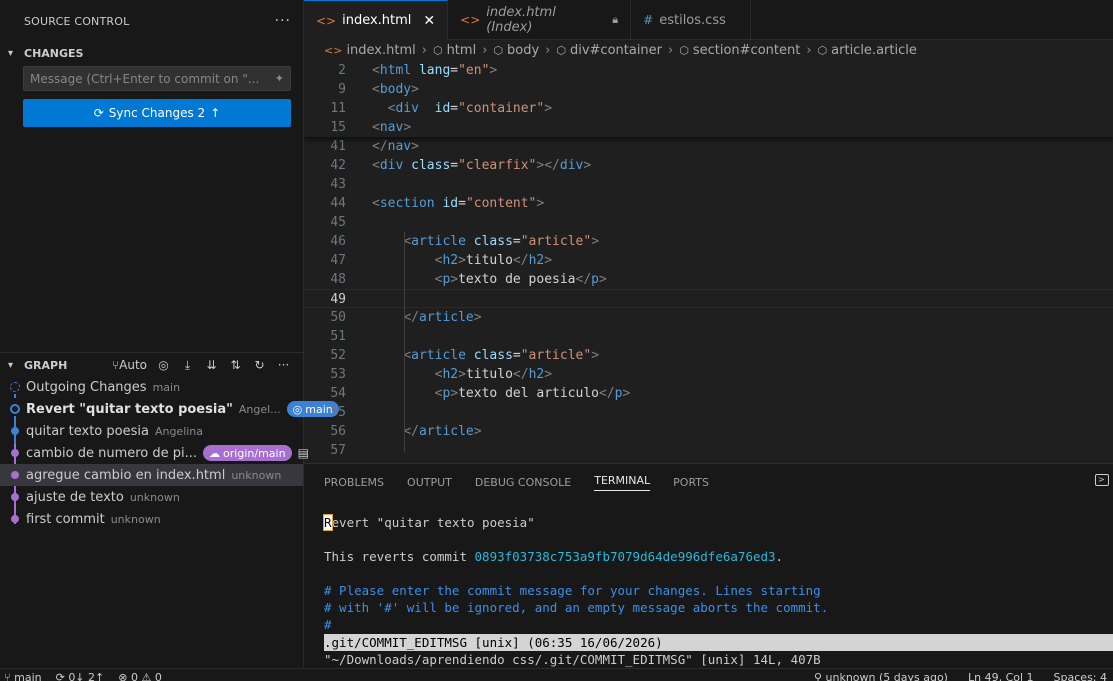 The height and width of the screenshot is (681, 1113). I want to click on tab-output: OUTPUT, so click(429, 482).